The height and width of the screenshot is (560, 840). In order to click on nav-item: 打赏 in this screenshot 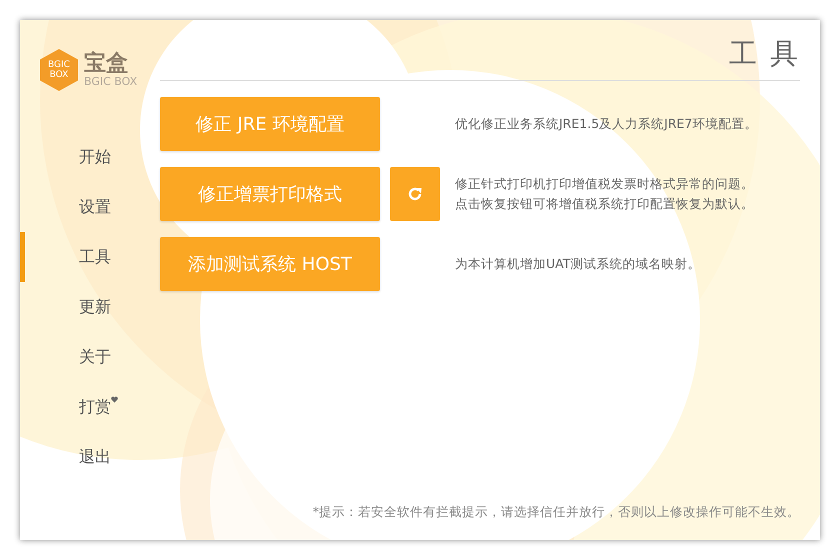, I will do `click(95, 407)`.